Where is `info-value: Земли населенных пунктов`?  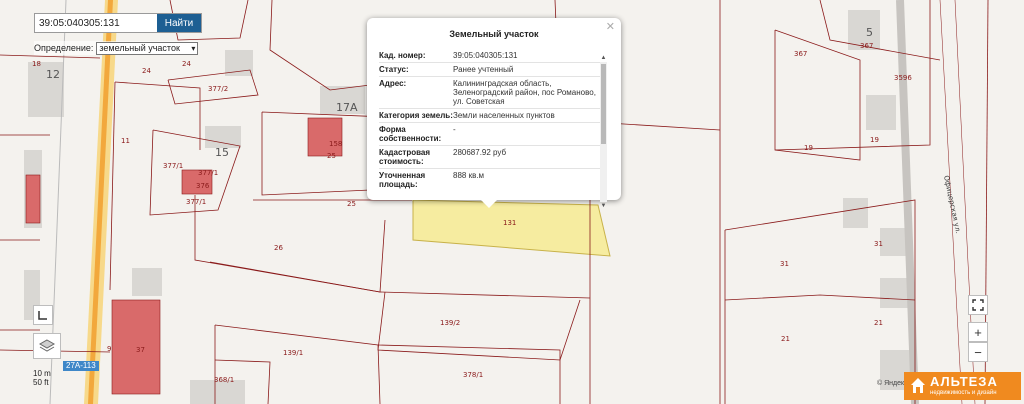
info-value: Земли населенных пунктов is located at coordinates (504, 115).